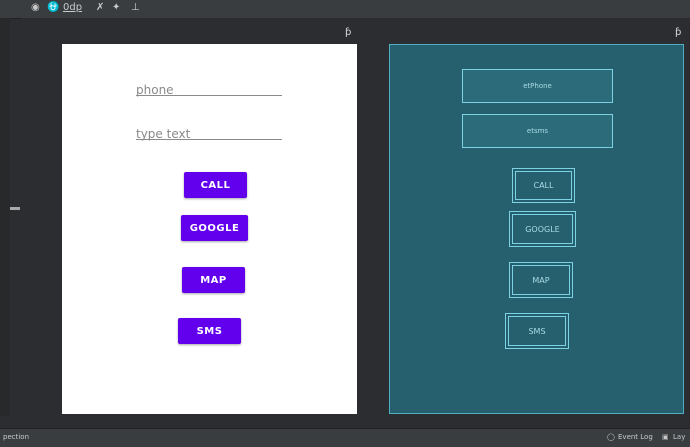 This screenshot has width=690, height=447. Describe the element at coordinates (214, 228) in the screenshot. I see `google-button: GOOGLE` at that location.